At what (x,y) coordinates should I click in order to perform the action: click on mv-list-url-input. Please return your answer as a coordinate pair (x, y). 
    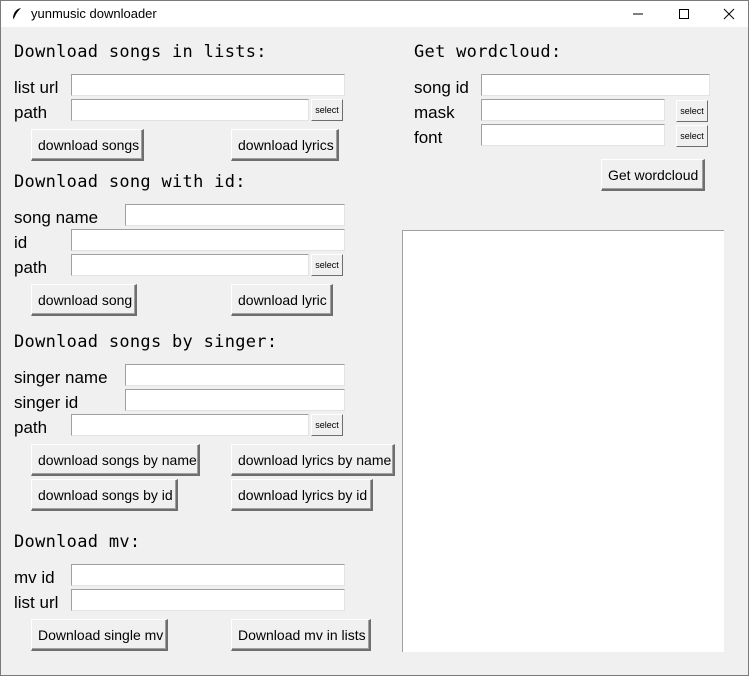
    Looking at the image, I should click on (208, 600).